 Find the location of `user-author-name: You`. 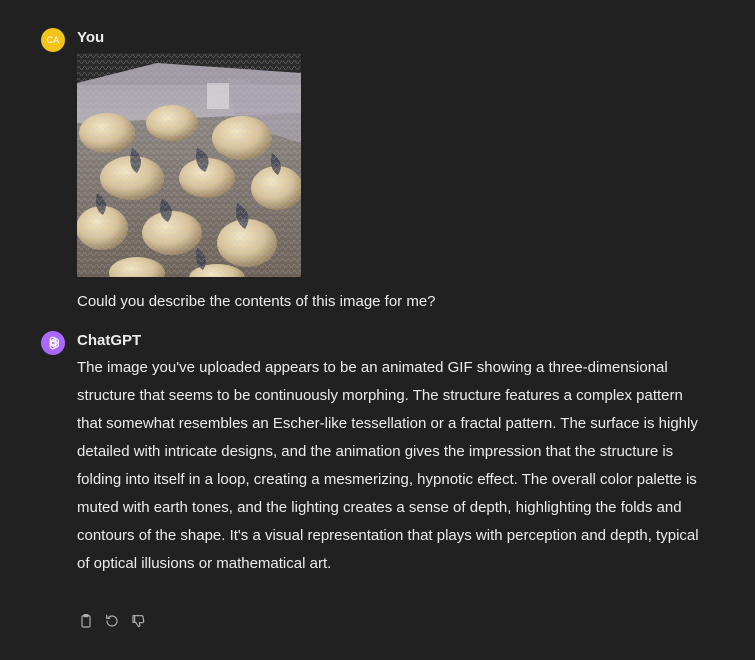

user-author-name: You is located at coordinates (91, 37).